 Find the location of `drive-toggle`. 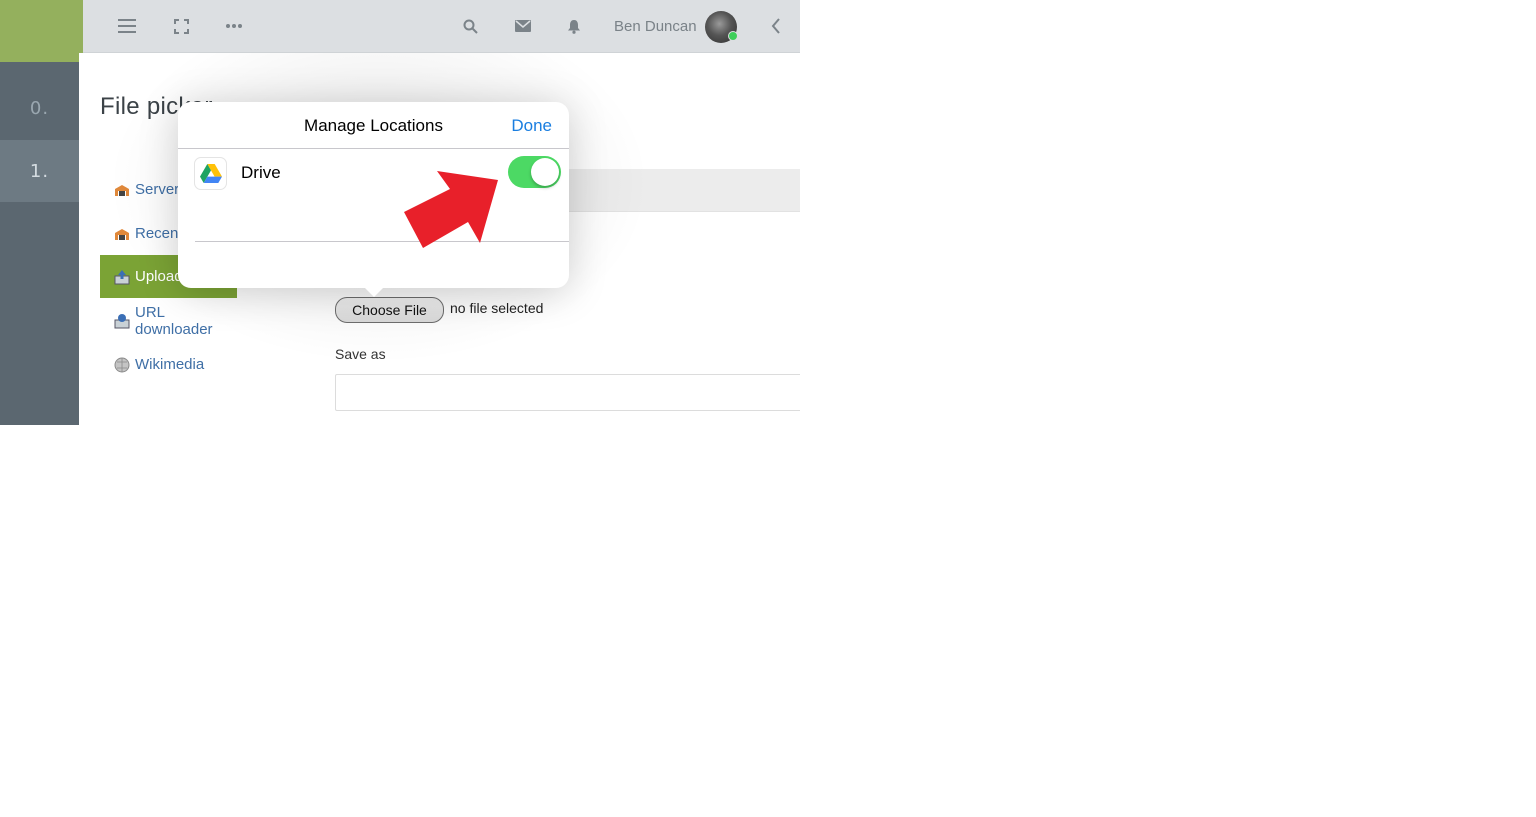

drive-toggle is located at coordinates (534, 172).